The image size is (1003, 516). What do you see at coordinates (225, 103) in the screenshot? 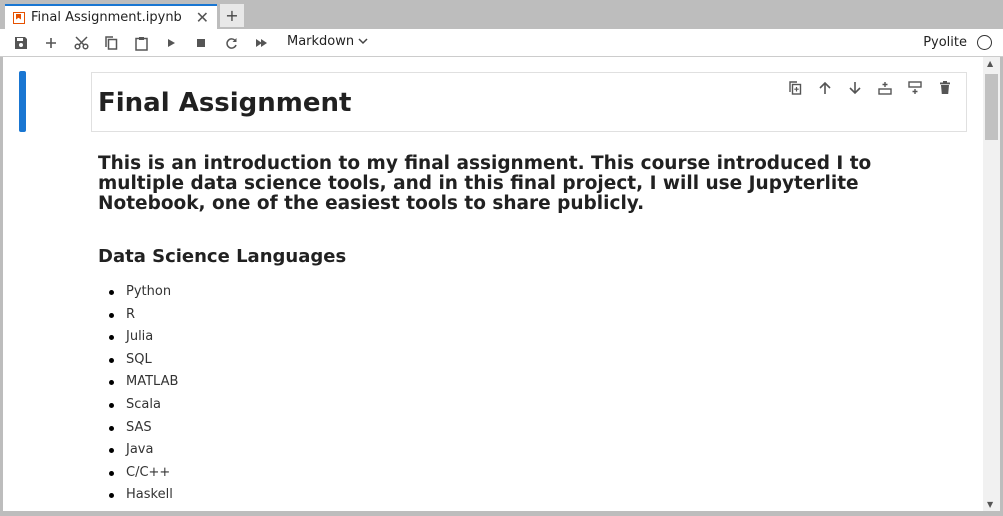
I see `notebook-heading: Final Assignment` at bounding box center [225, 103].